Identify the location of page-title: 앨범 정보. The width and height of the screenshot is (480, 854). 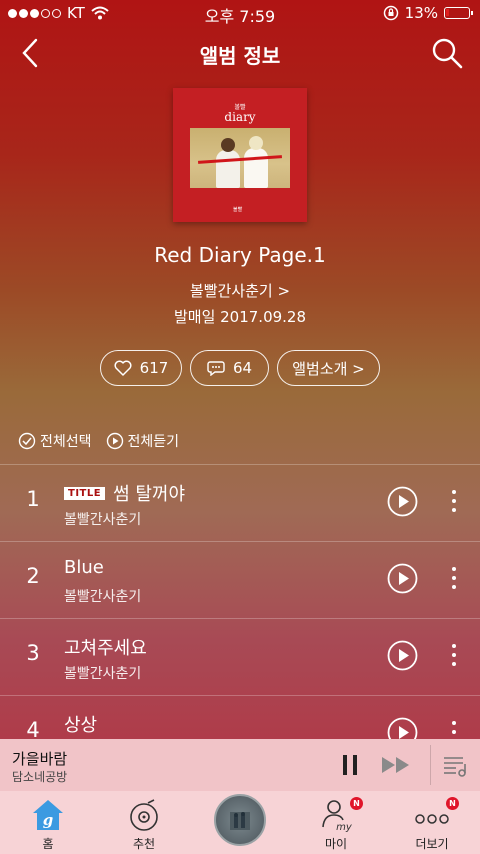
(240, 56).